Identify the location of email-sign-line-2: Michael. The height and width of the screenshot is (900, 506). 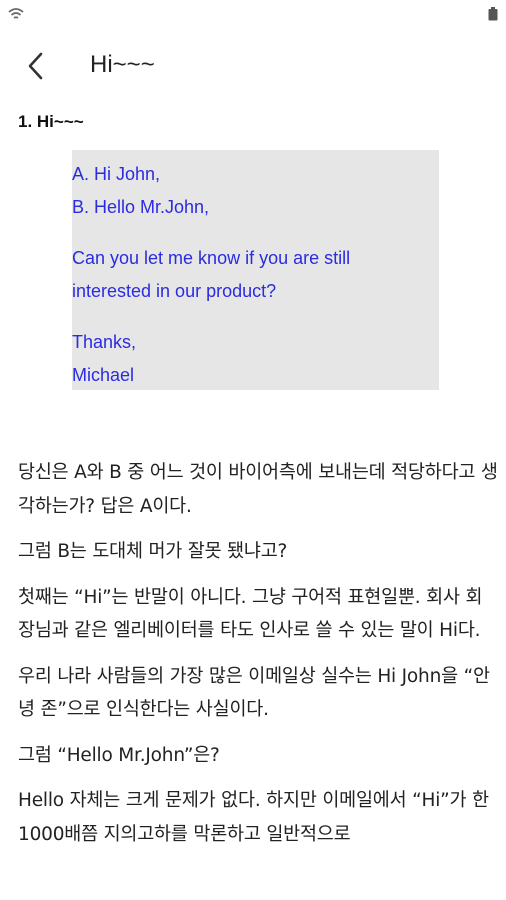
(103, 375).